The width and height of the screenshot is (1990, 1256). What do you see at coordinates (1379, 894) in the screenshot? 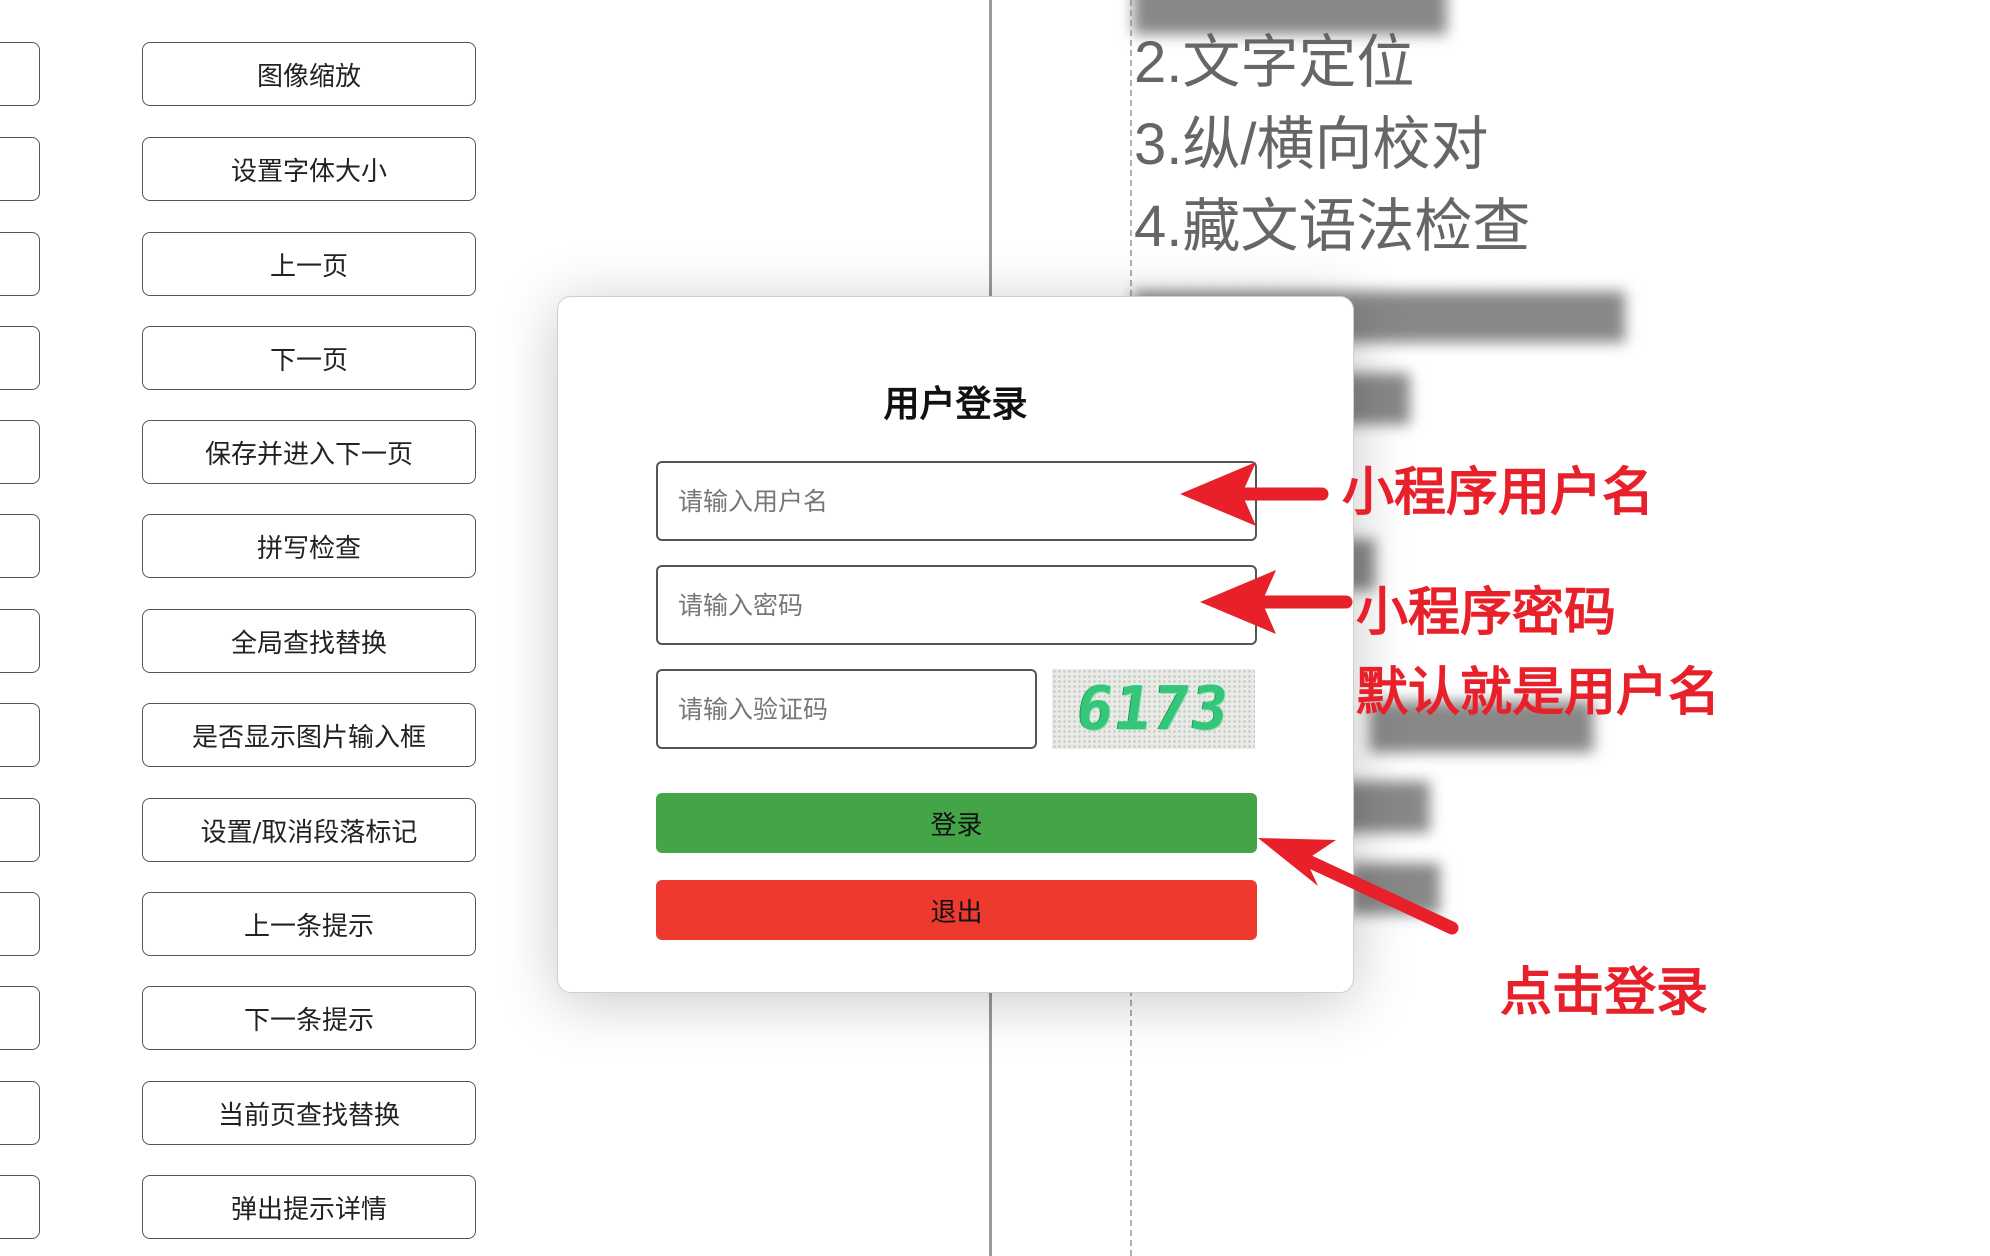
I see `arrow-to-login` at bounding box center [1379, 894].